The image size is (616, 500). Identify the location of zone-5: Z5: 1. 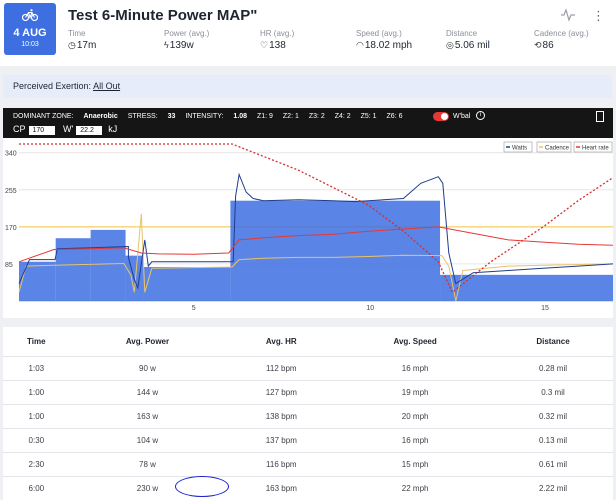
(368, 116).